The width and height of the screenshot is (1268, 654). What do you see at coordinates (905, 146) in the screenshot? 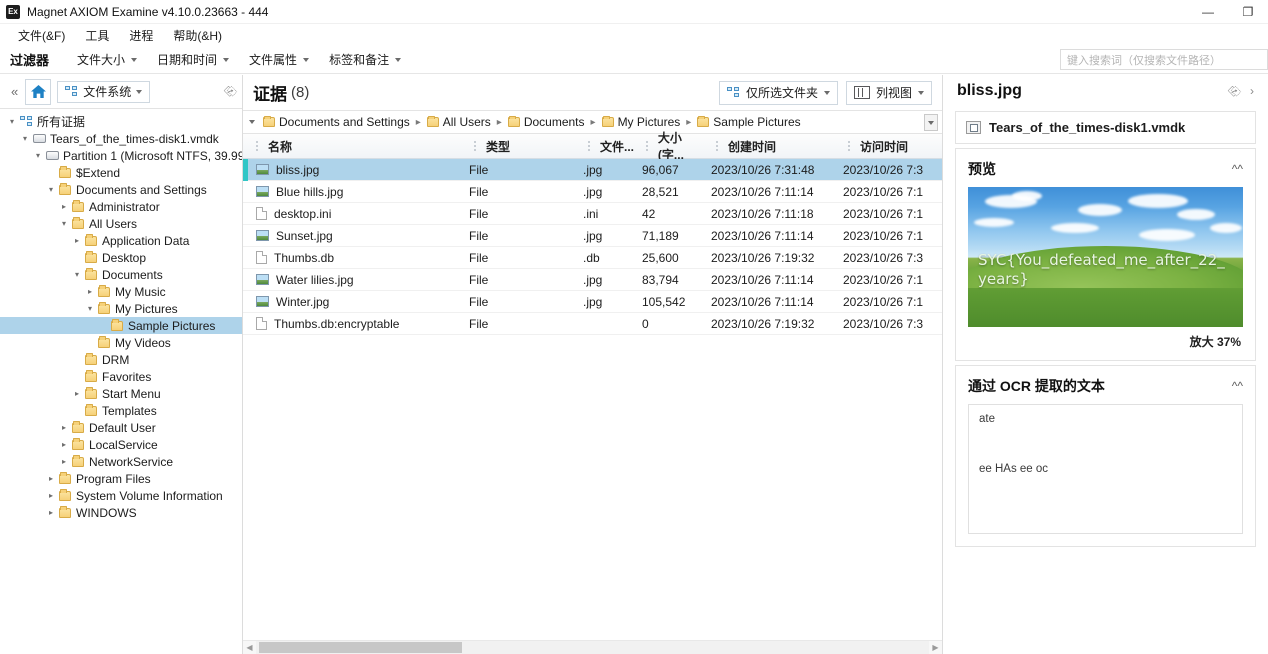
I see `column-accessed: 访问时间` at bounding box center [905, 146].